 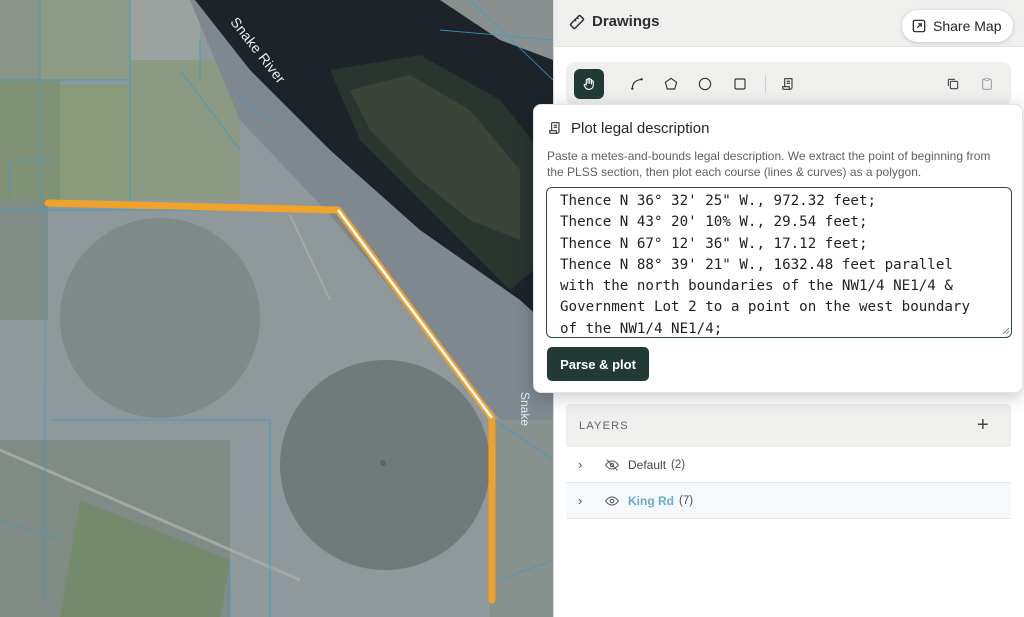 What do you see at coordinates (604, 426) in the screenshot?
I see `layers-heading: LAYERS` at bounding box center [604, 426].